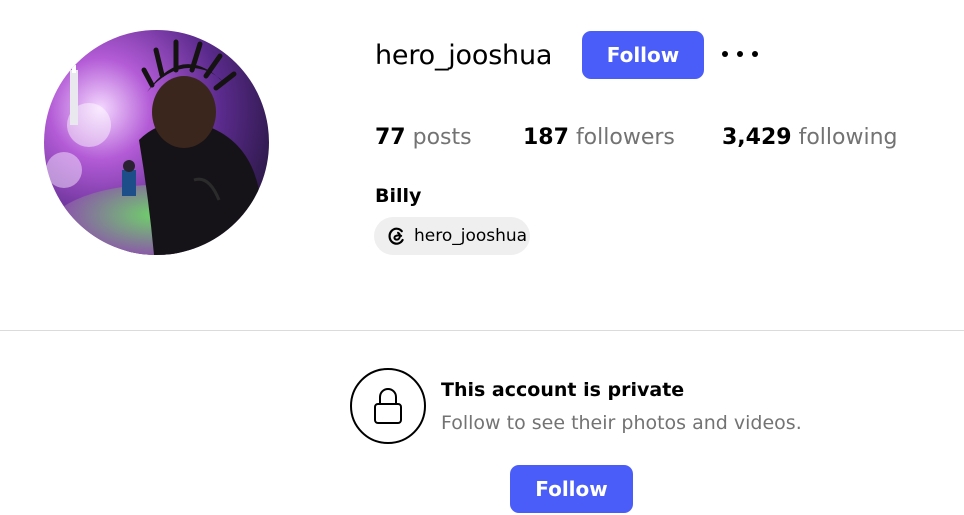  What do you see at coordinates (643, 55) in the screenshot?
I see `follow-button: Follow` at bounding box center [643, 55].